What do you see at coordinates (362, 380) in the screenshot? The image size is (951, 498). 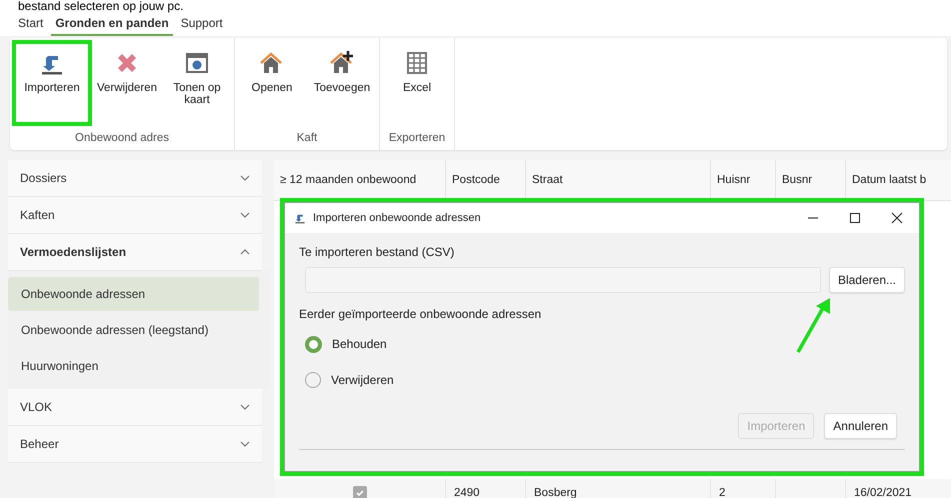 I see `radio-label: Verwijderen` at bounding box center [362, 380].